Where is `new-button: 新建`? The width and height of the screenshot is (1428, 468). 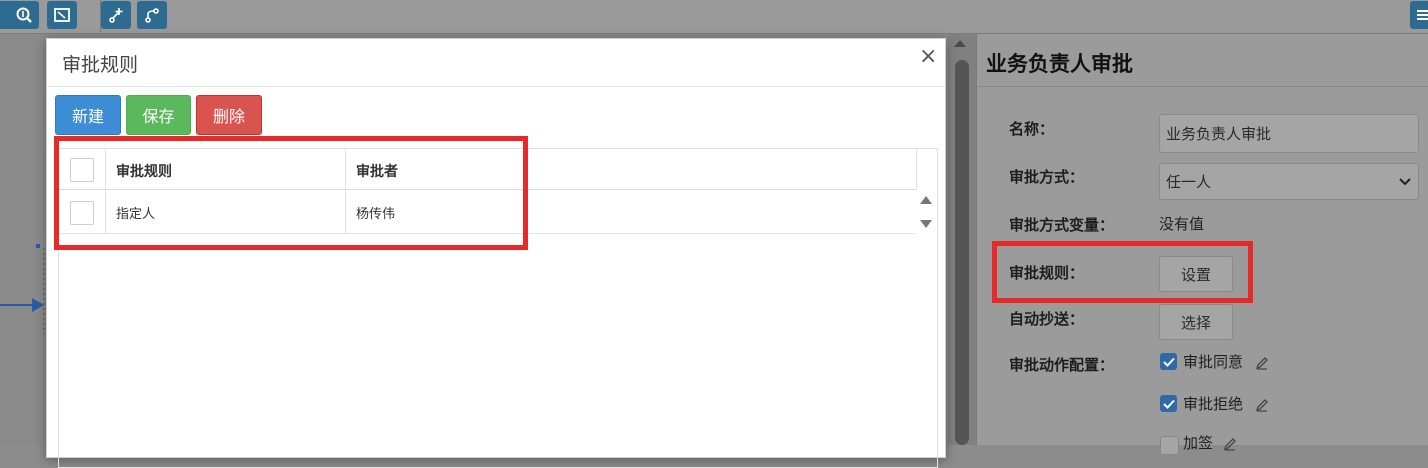 new-button: 新建 is located at coordinates (88, 115).